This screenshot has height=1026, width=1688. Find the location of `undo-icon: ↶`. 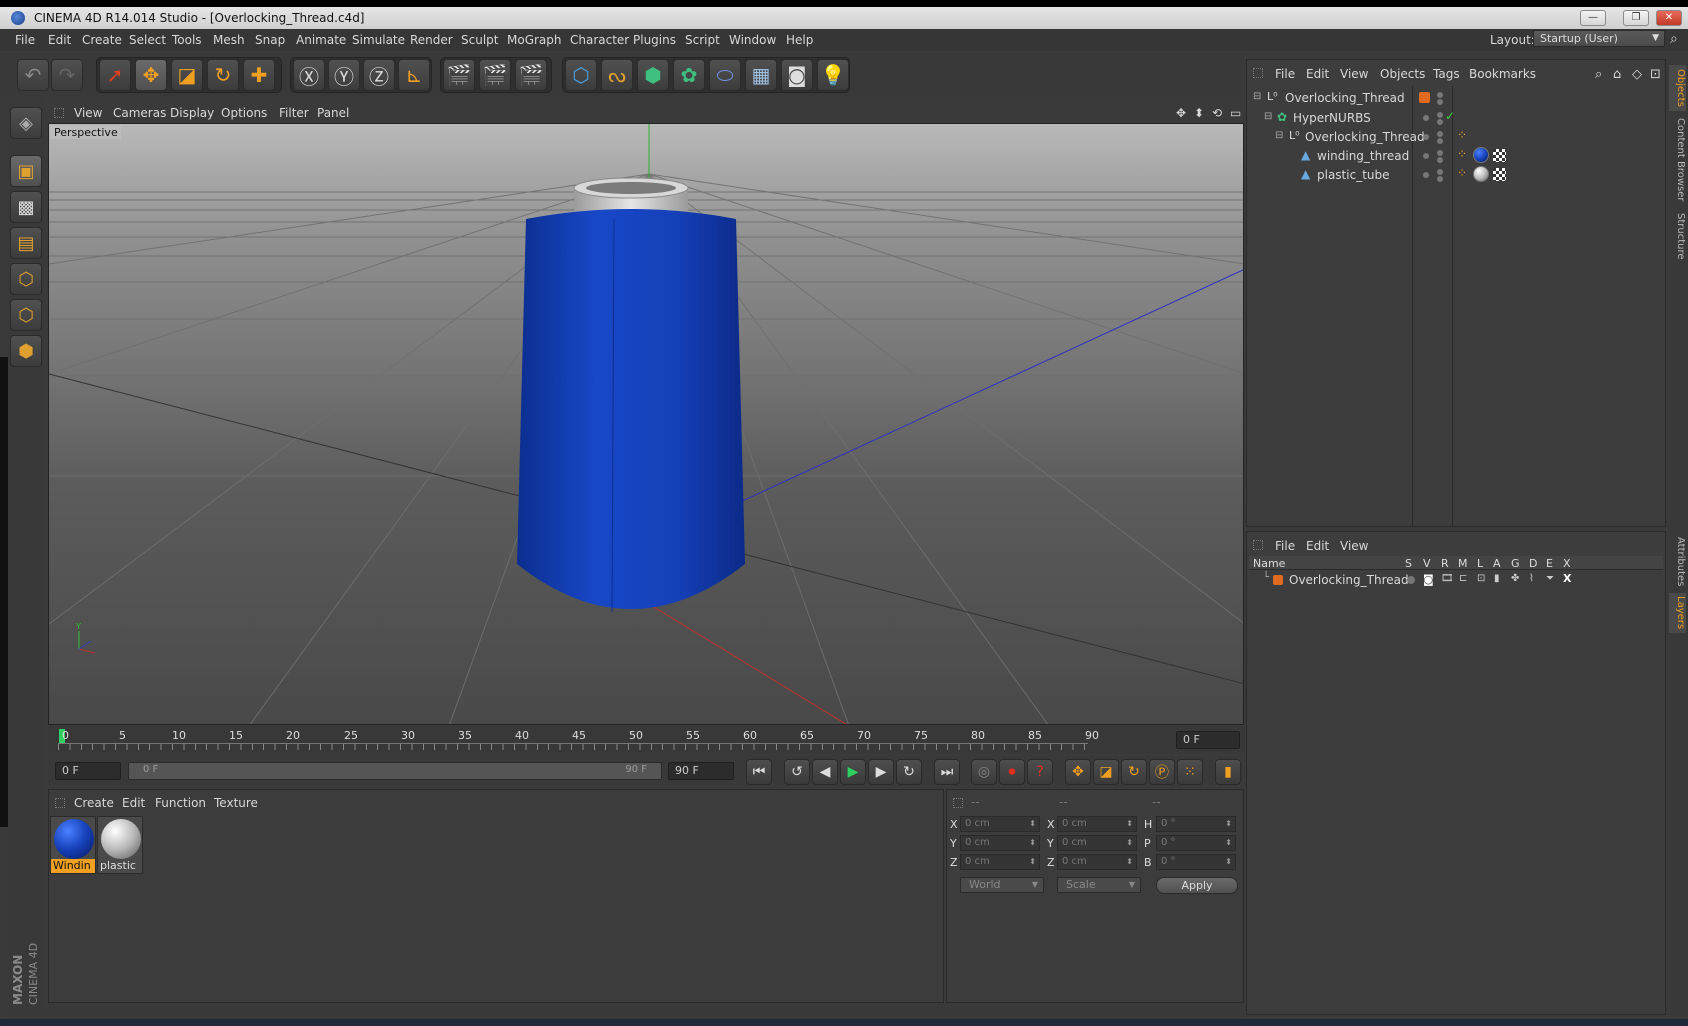

undo-icon: ↶ is located at coordinates (33, 75).